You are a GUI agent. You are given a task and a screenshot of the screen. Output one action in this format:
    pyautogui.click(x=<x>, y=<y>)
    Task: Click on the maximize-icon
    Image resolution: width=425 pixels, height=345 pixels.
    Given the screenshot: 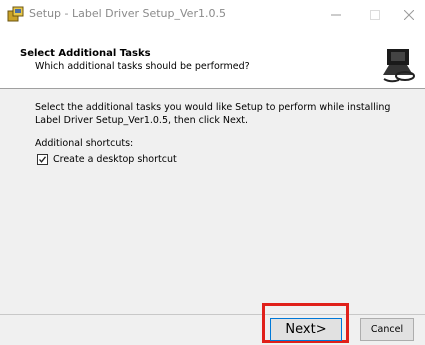 What is the action you would take?
    pyautogui.click(x=375, y=15)
    